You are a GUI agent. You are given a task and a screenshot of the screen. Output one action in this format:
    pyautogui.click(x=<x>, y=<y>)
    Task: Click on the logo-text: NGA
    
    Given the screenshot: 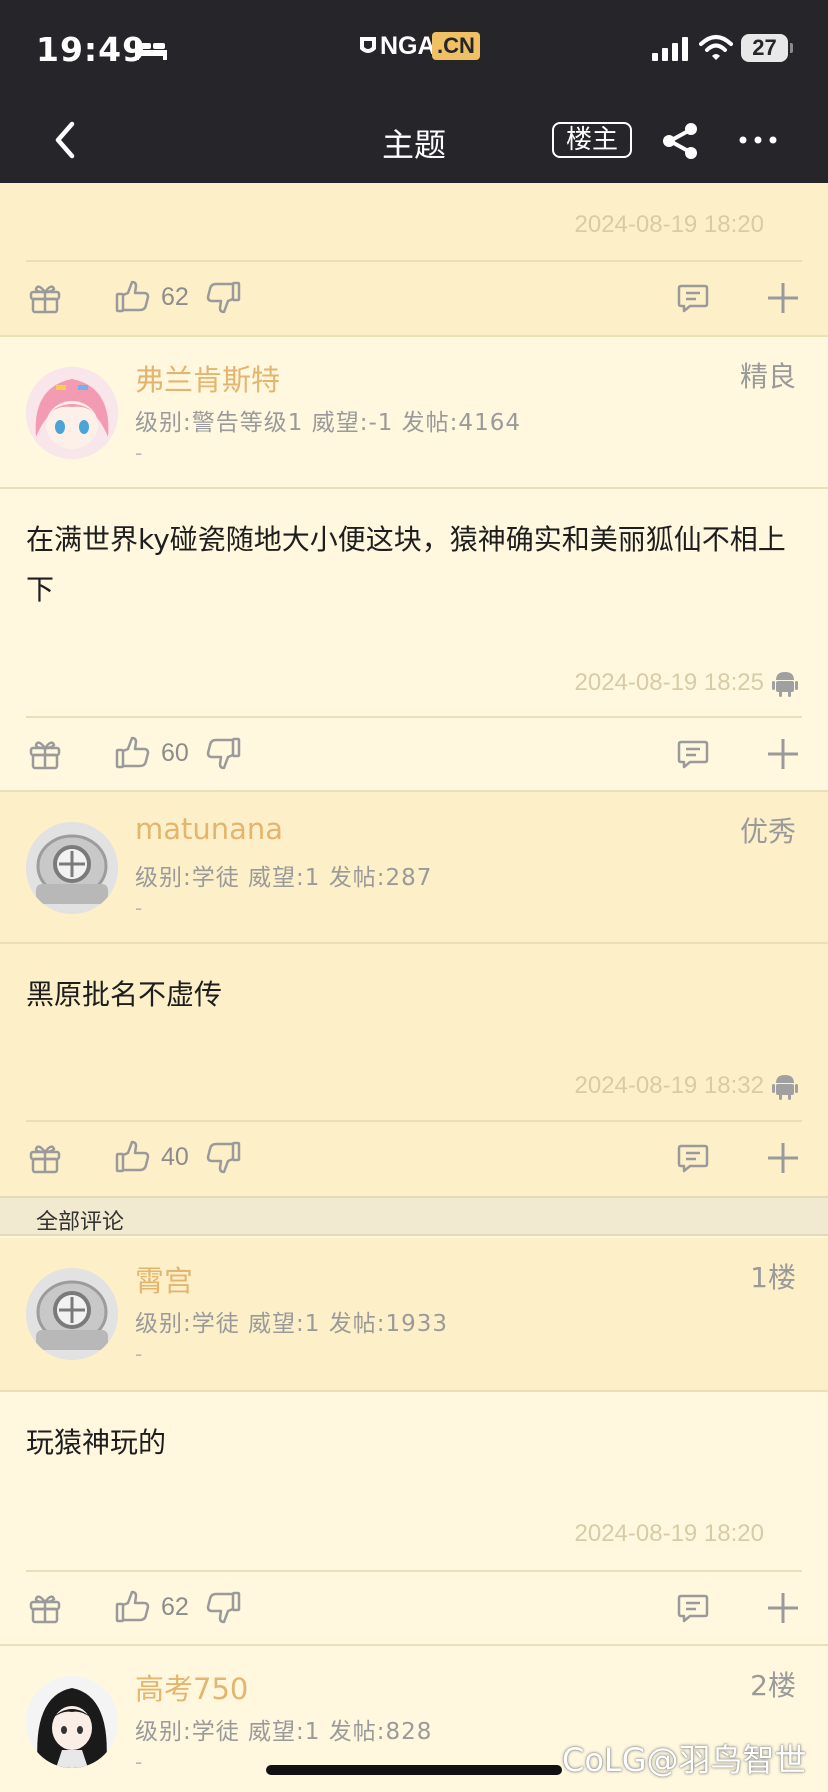 What is the action you would take?
    pyautogui.click(x=408, y=46)
    